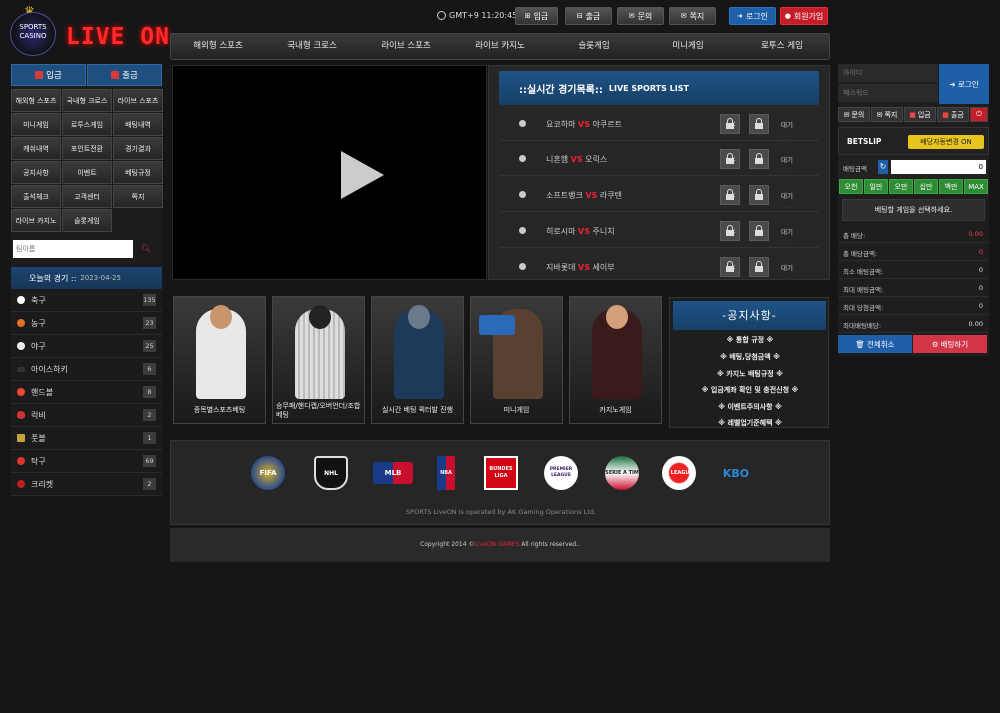  Describe the element at coordinates (86, 415) in the screenshot. I see `sport-item-rugby: 럭비 2` at that location.